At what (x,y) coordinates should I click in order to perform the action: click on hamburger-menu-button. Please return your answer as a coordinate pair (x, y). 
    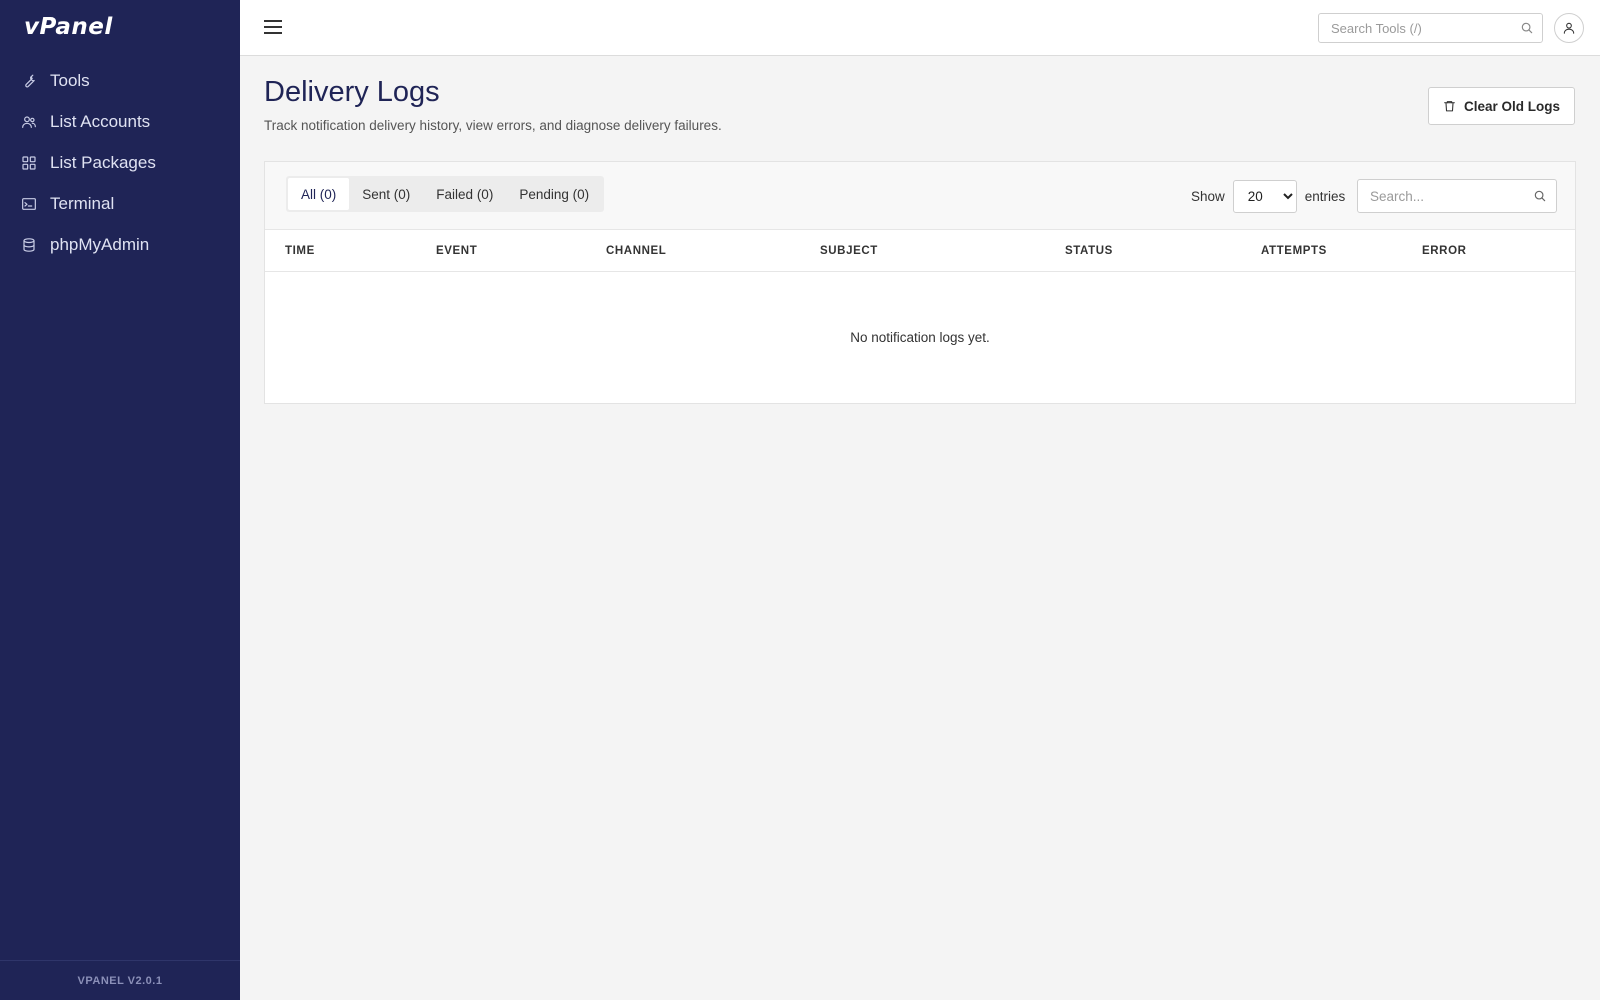
    Looking at the image, I should click on (273, 27).